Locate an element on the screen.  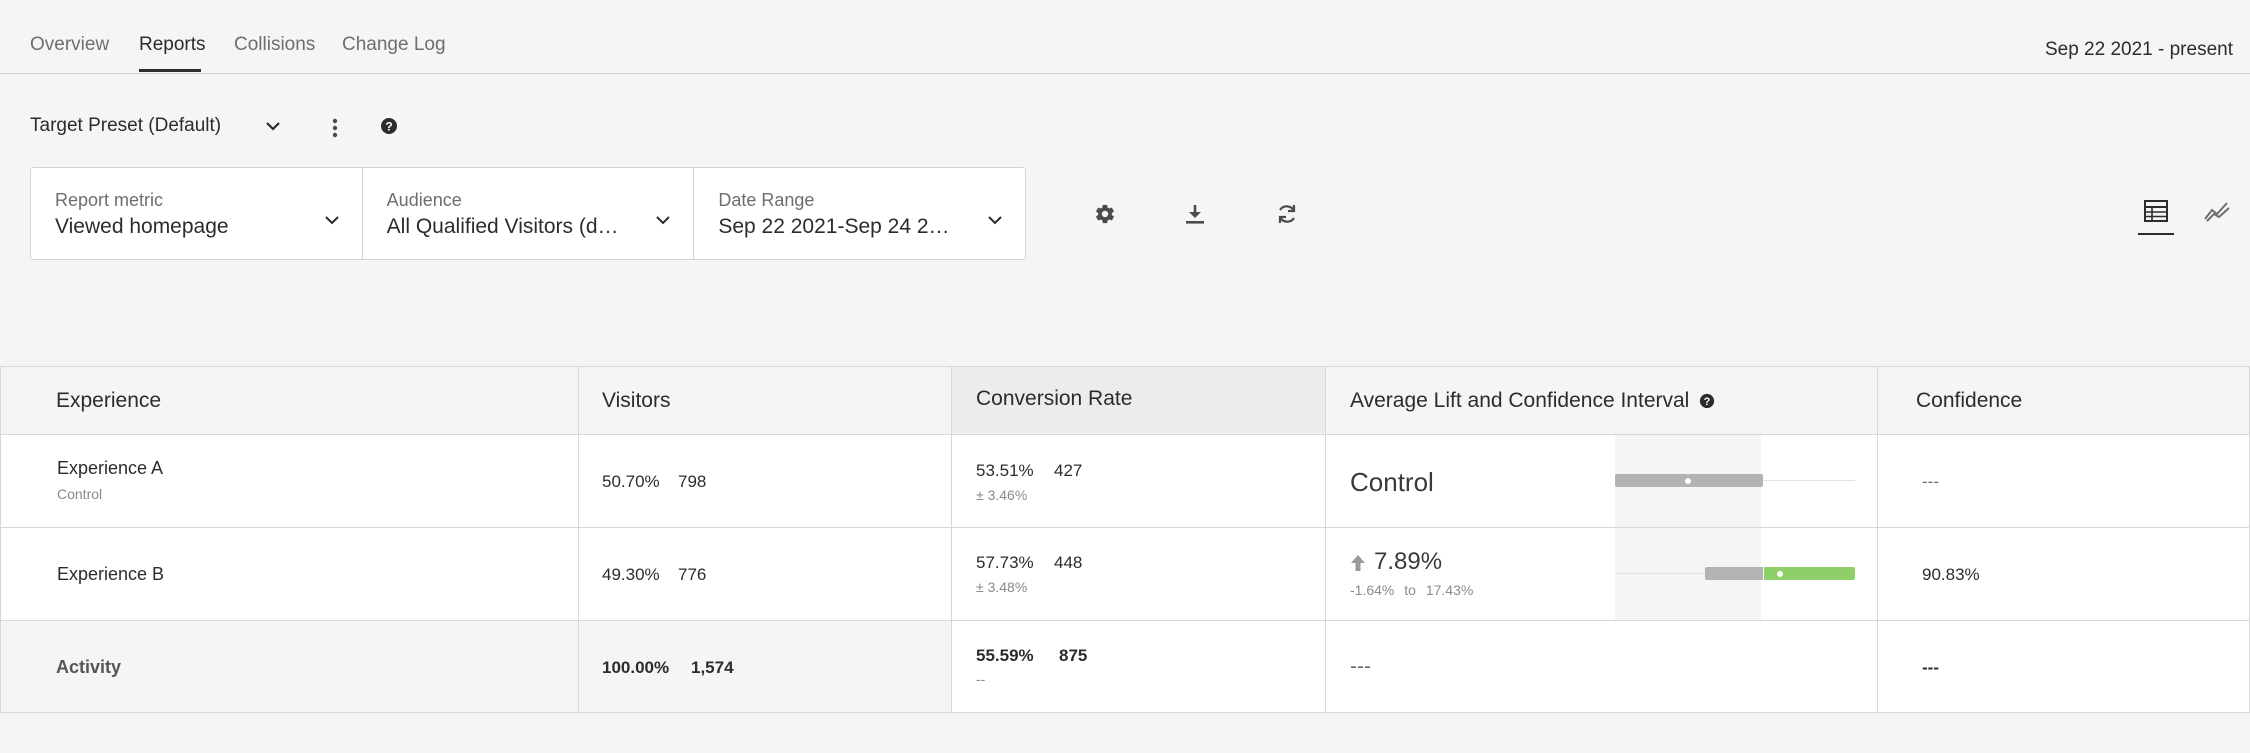
header-visitors: Visitors is located at coordinates (636, 401).